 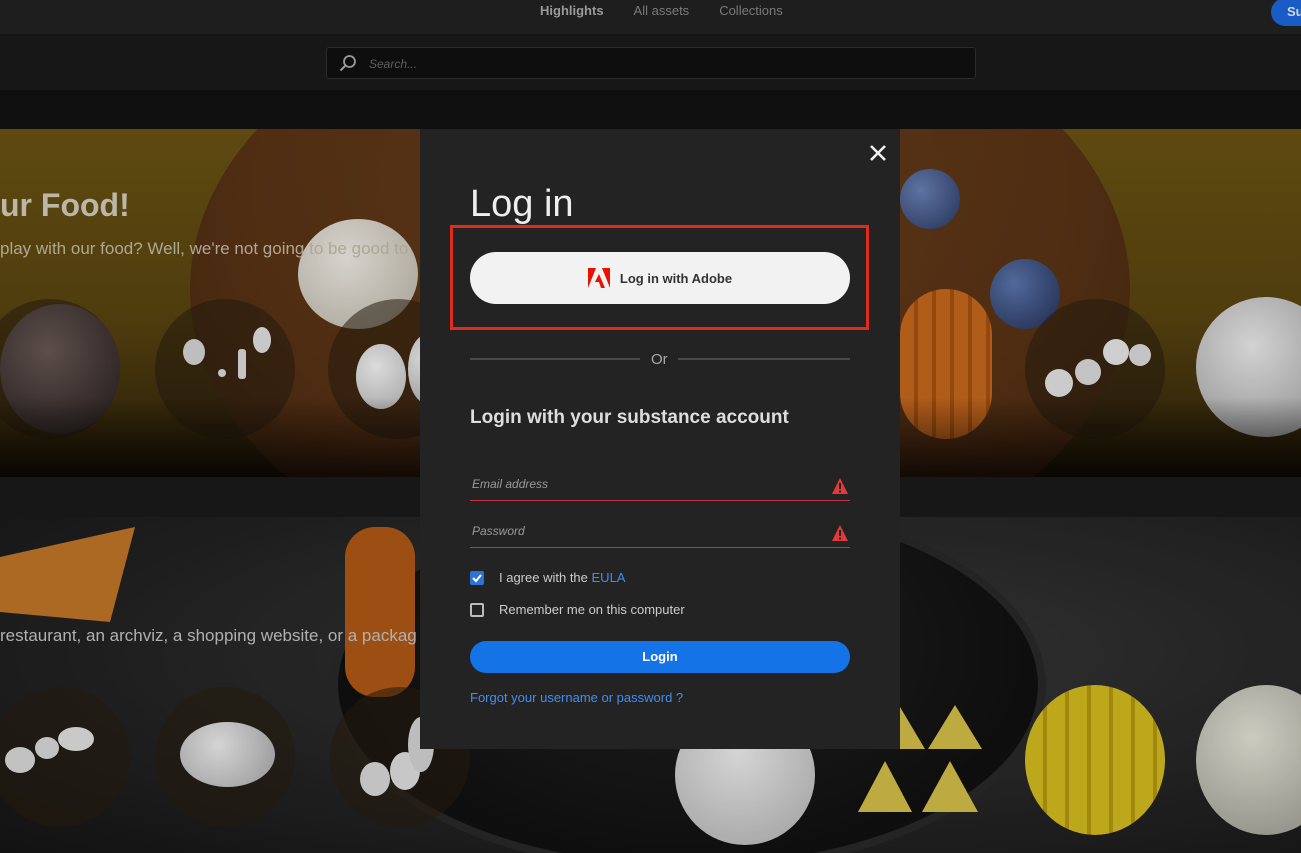 I want to click on remember-label: Remember me on this computer, so click(x=592, y=609).